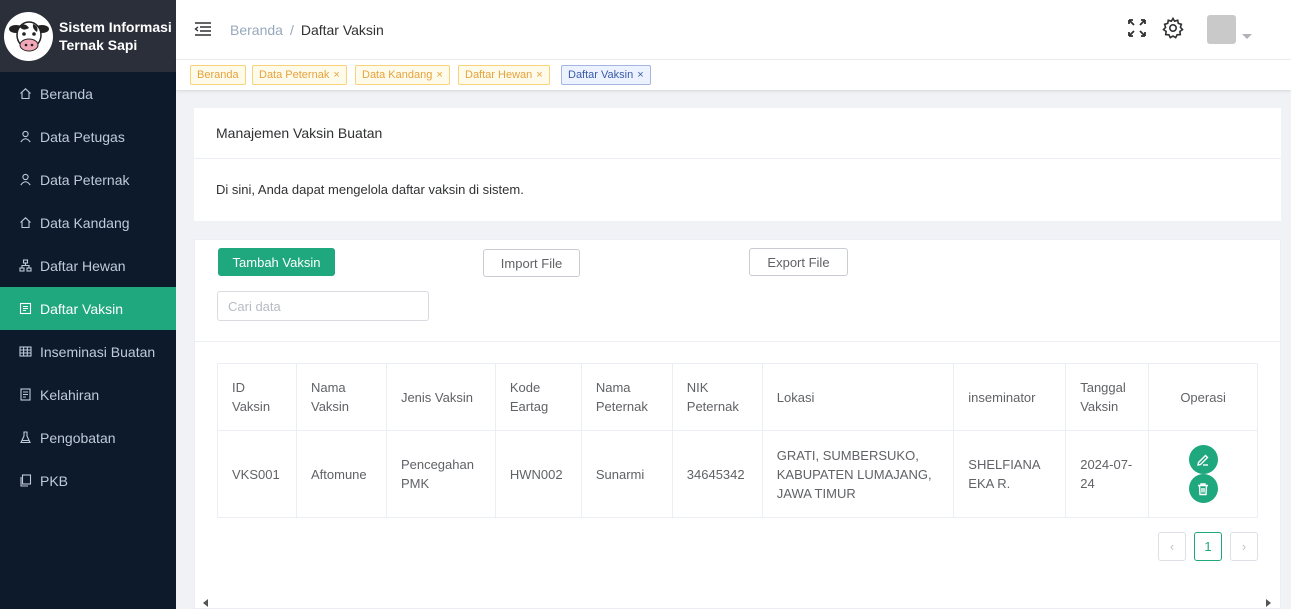  I want to click on col-jenis-vaksin: Jenis Vaksin, so click(440, 397).